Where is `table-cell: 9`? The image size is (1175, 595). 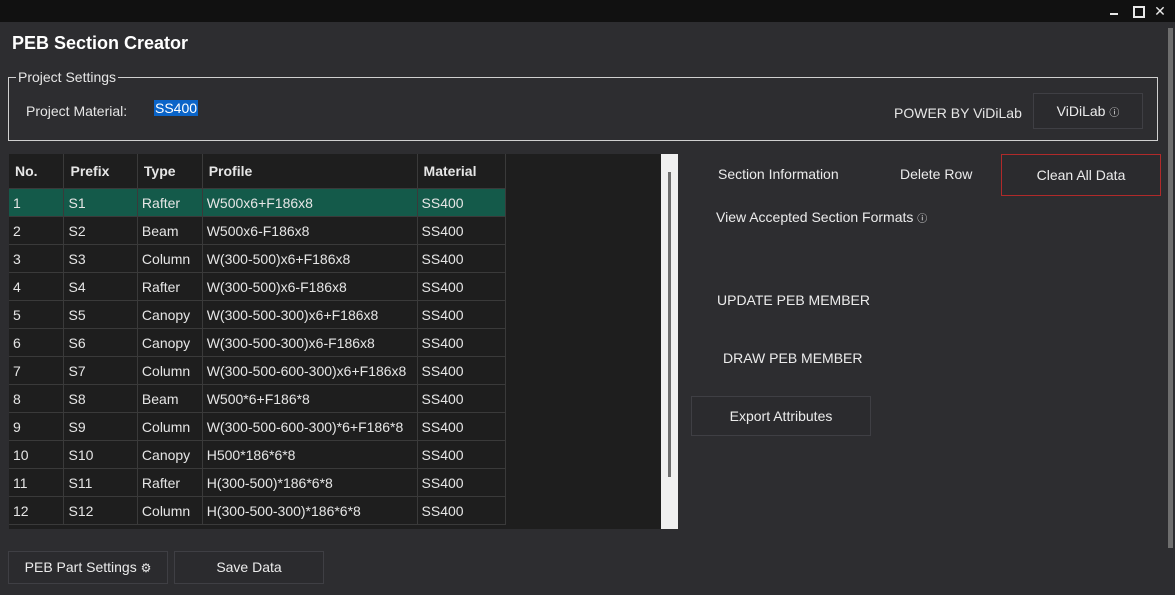
table-cell: 9 is located at coordinates (37, 426).